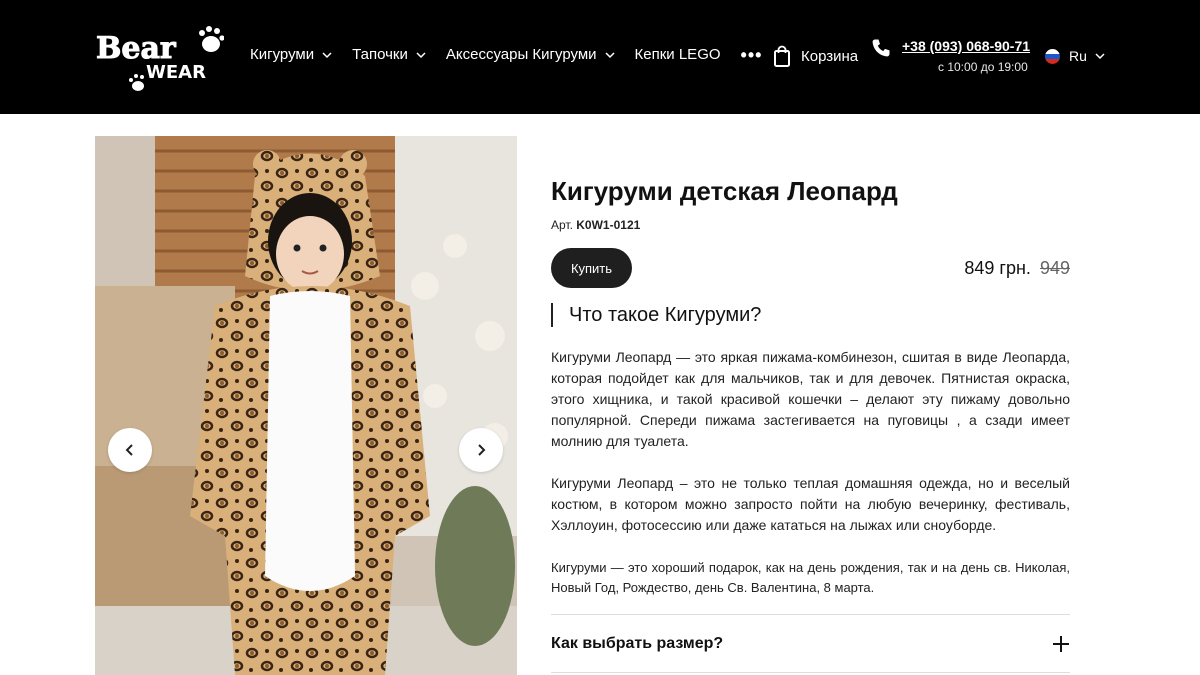 Image resolution: width=1200 pixels, height=675 pixels. I want to click on chevron-left-icon, so click(129, 450).